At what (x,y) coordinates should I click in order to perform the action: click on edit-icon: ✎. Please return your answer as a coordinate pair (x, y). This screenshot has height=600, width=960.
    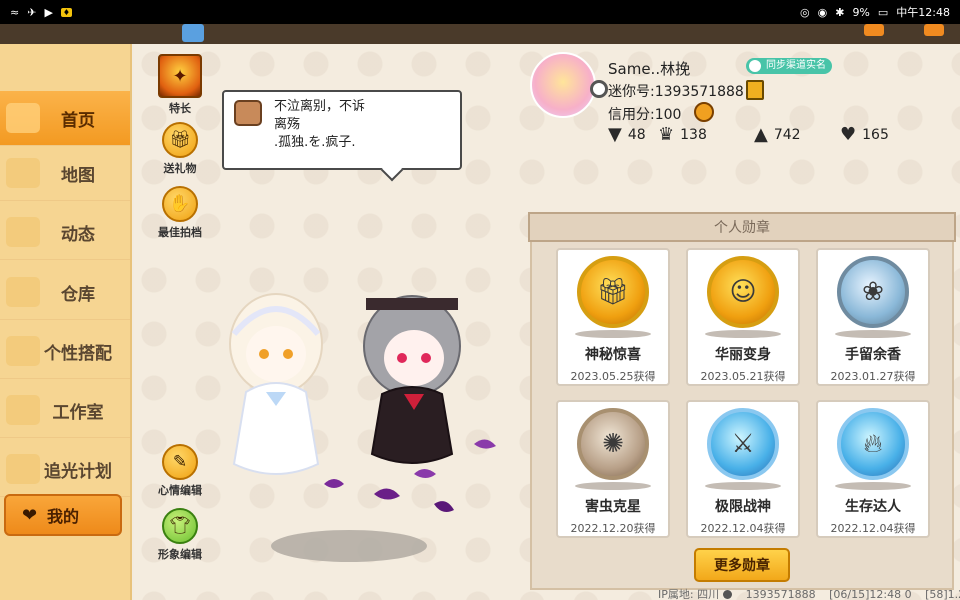
    Looking at the image, I should click on (180, 462).